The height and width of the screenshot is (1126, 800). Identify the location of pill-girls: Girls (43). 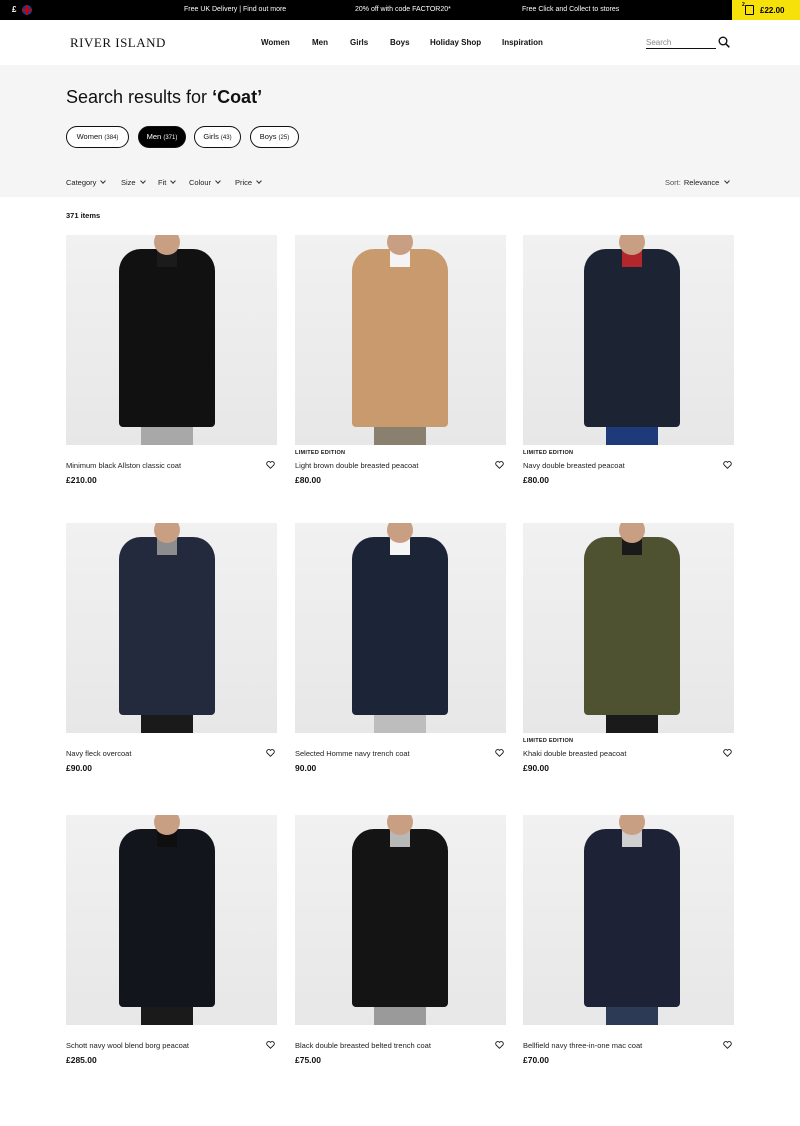
(217, 137).